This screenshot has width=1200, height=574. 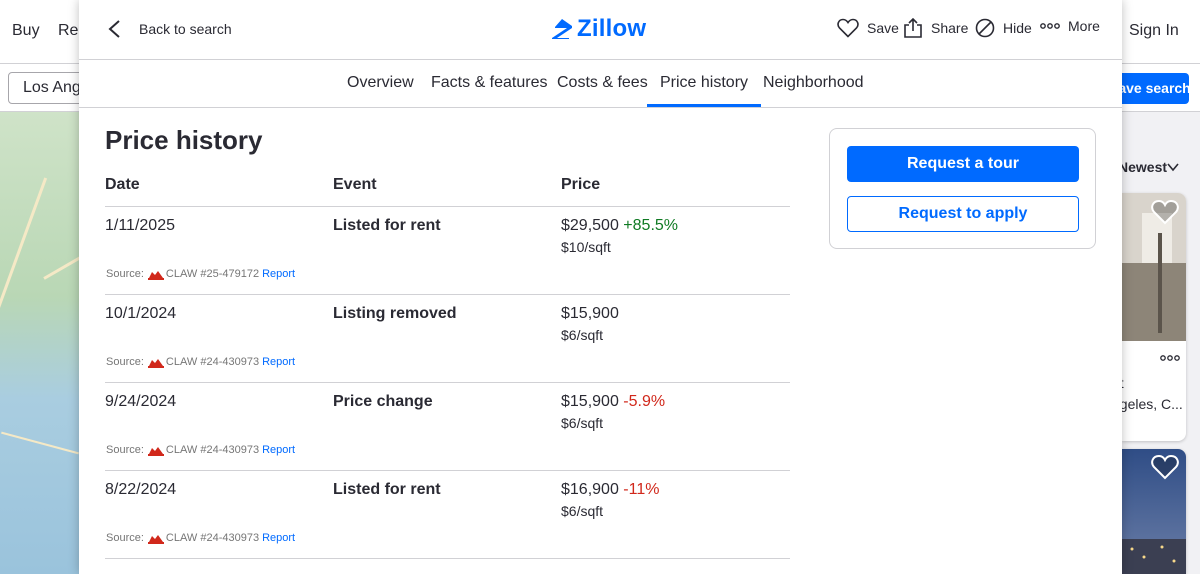 I want to click on price-value: $29,500, so click(x=590, y=225).